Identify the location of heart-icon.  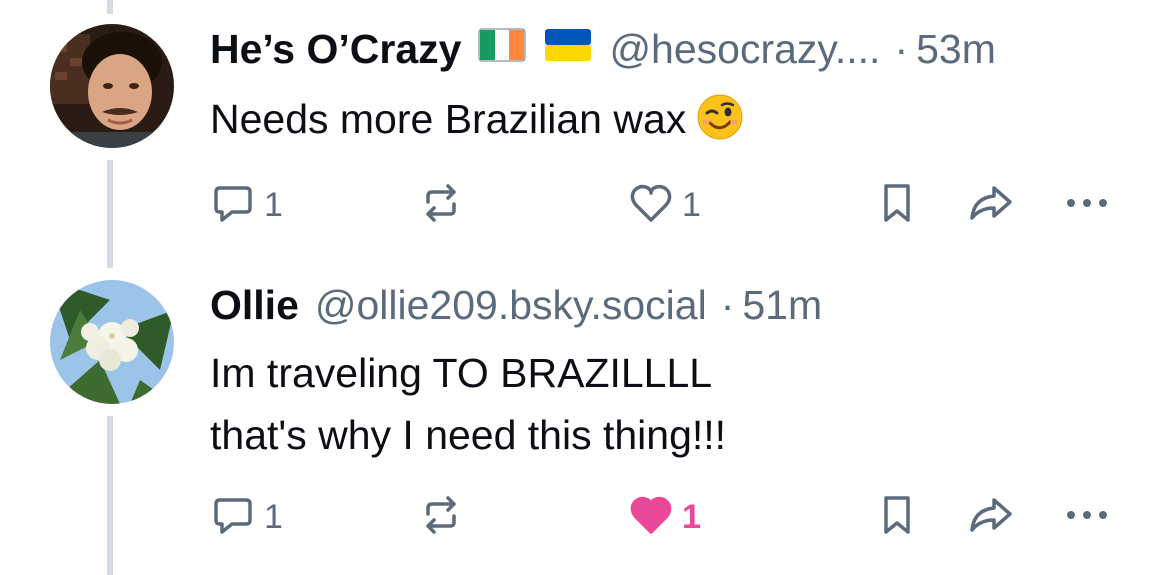
(651, 205).